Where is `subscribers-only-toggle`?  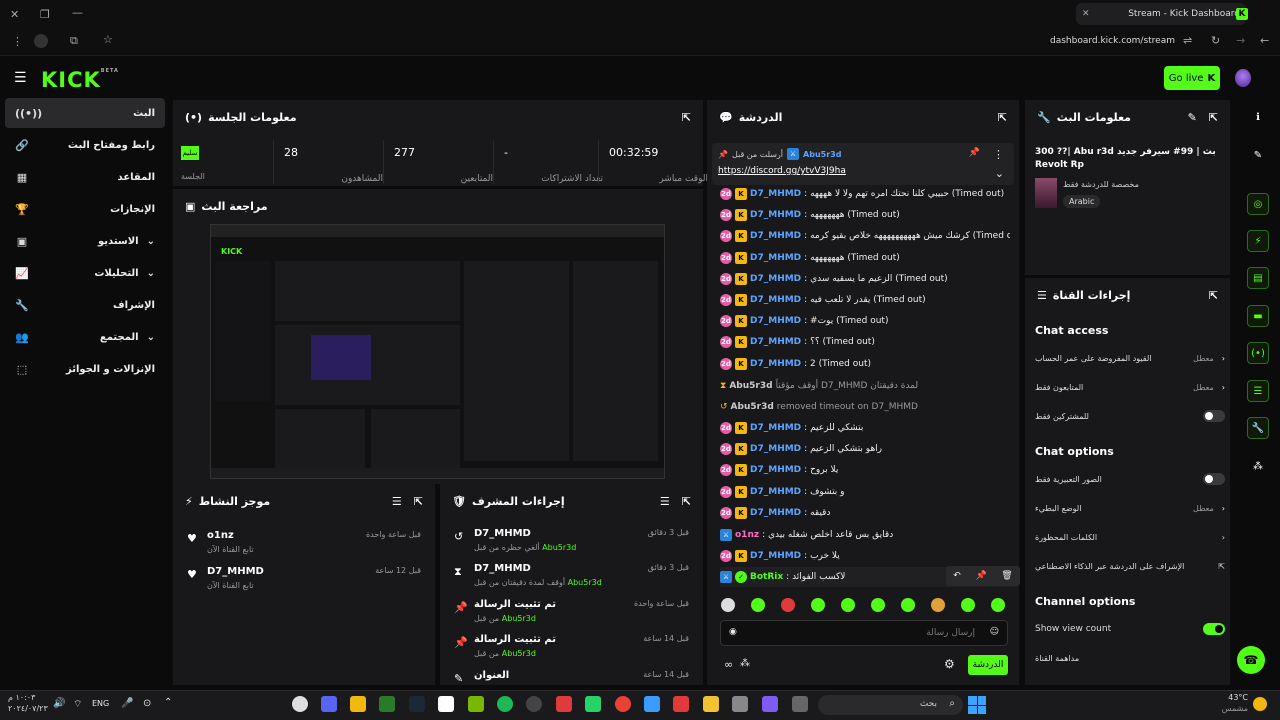 subscribers-only-toggle is located at coordinates (1214, 416).